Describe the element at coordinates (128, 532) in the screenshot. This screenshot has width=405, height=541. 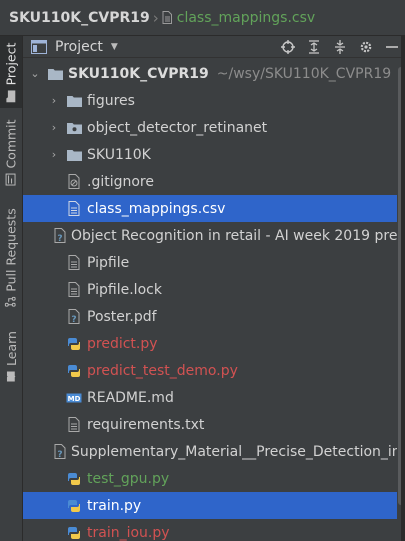
I see `tree-item-label: train_iou.py` at that location.